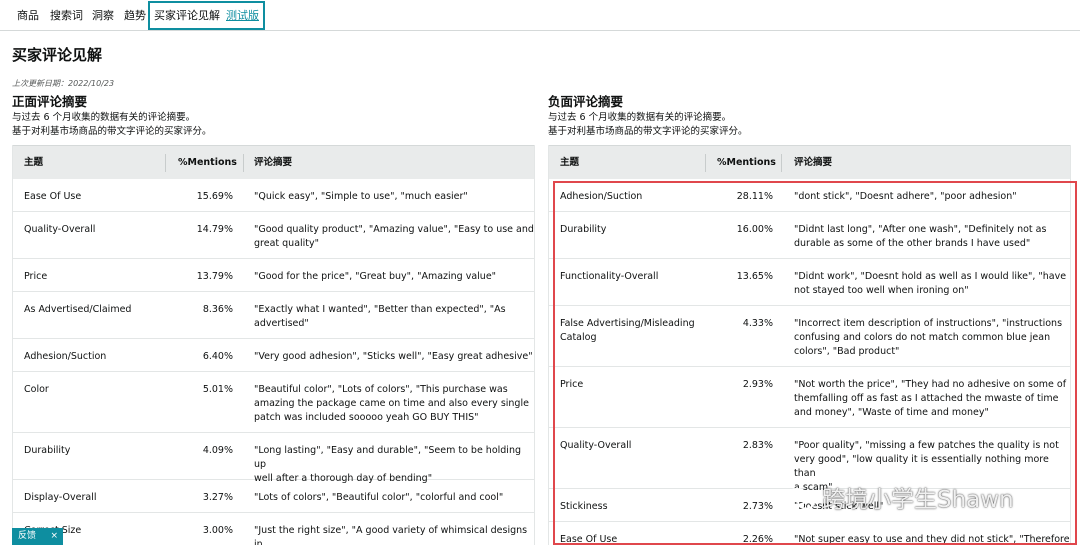 The height and width of the screenshot is (545, 1080). I want to click on feedback-label: 反馈, so click(27, 536).